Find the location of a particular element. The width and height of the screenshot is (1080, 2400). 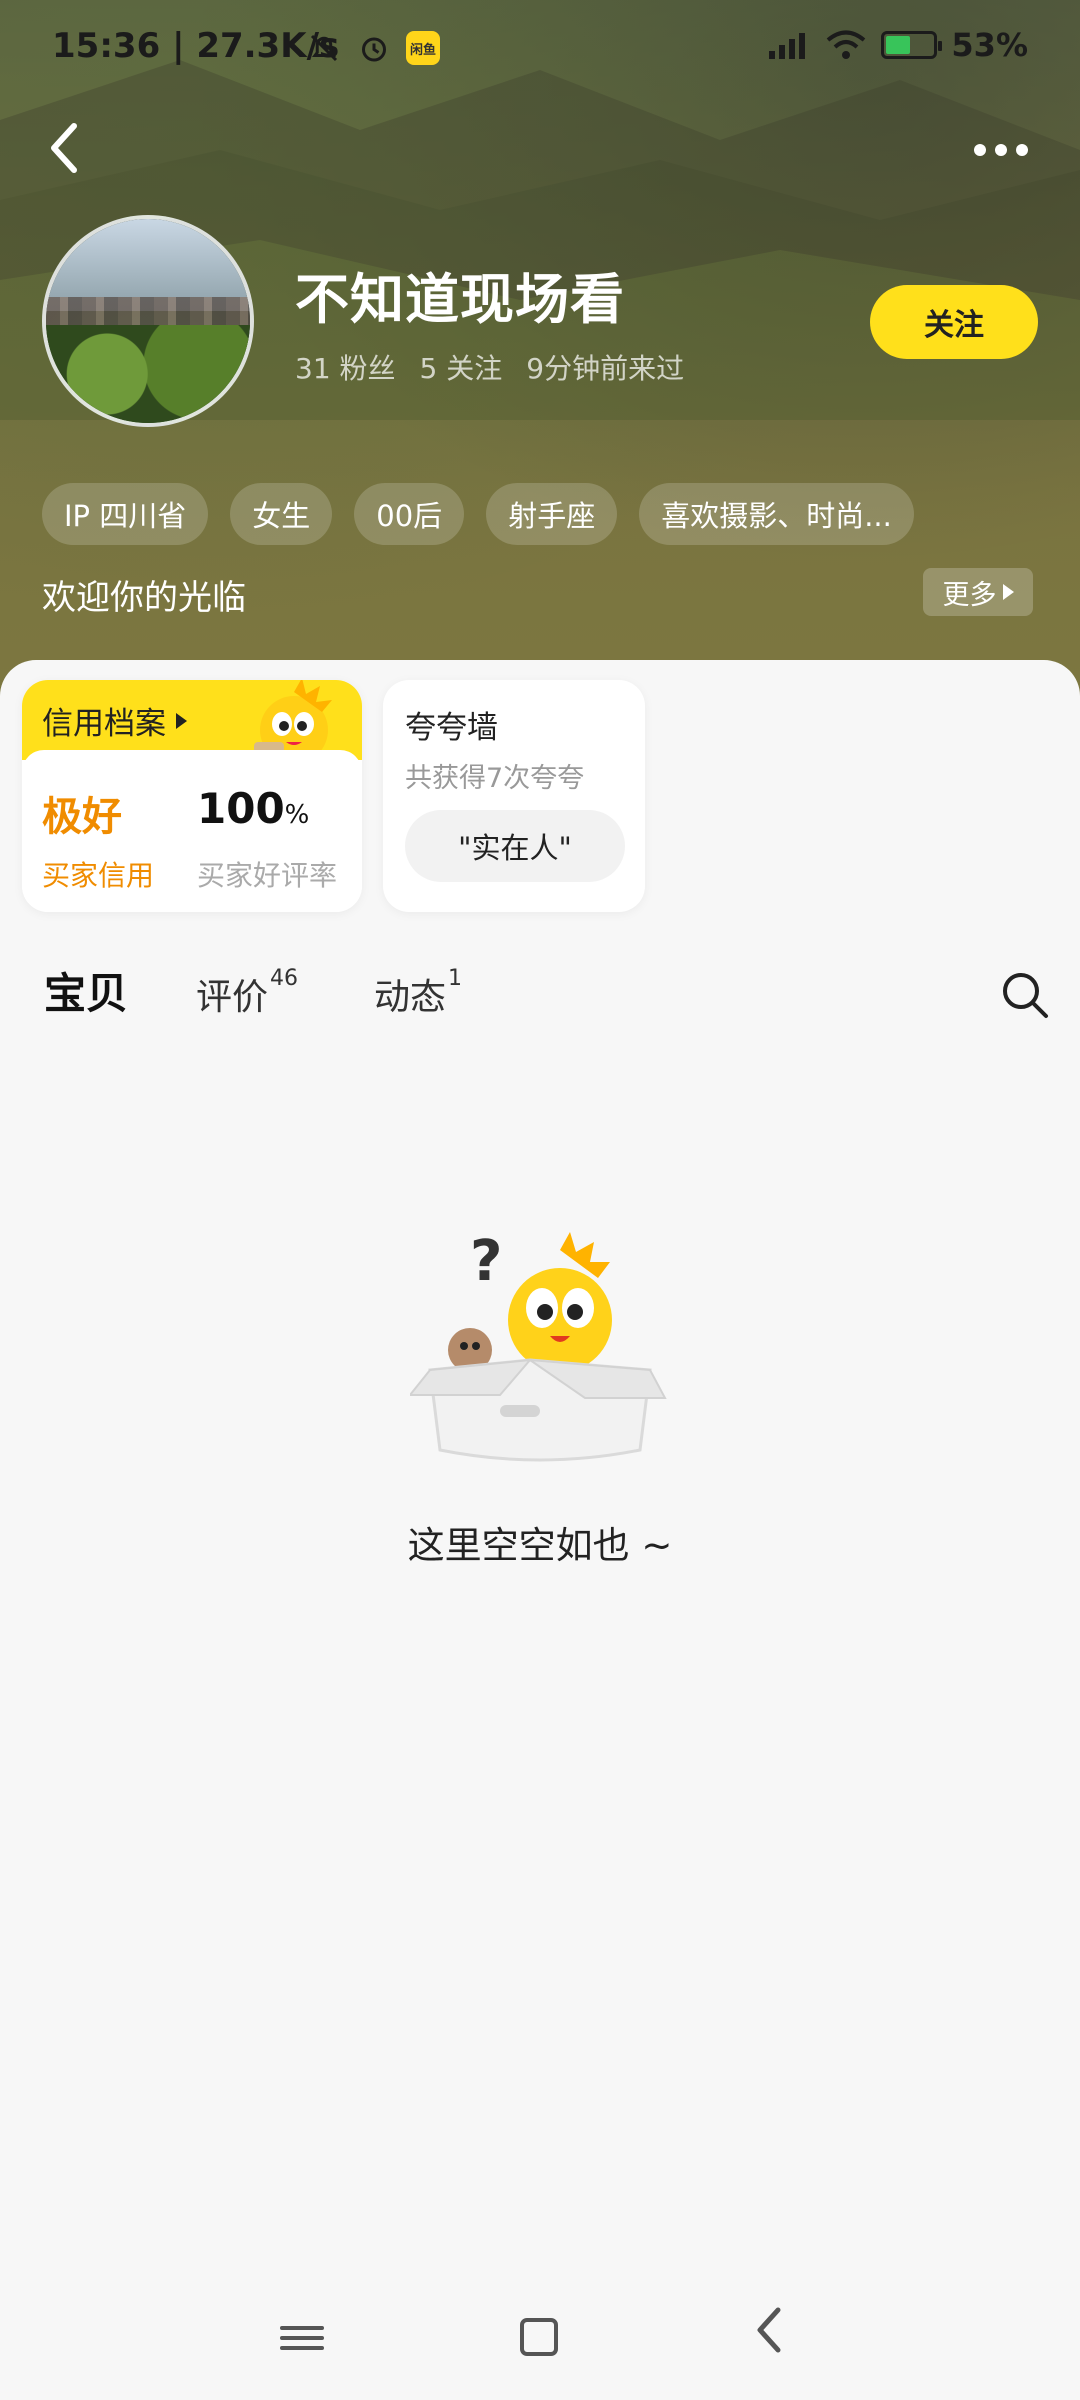

alarm-icon is located at coordinates (374, 49).